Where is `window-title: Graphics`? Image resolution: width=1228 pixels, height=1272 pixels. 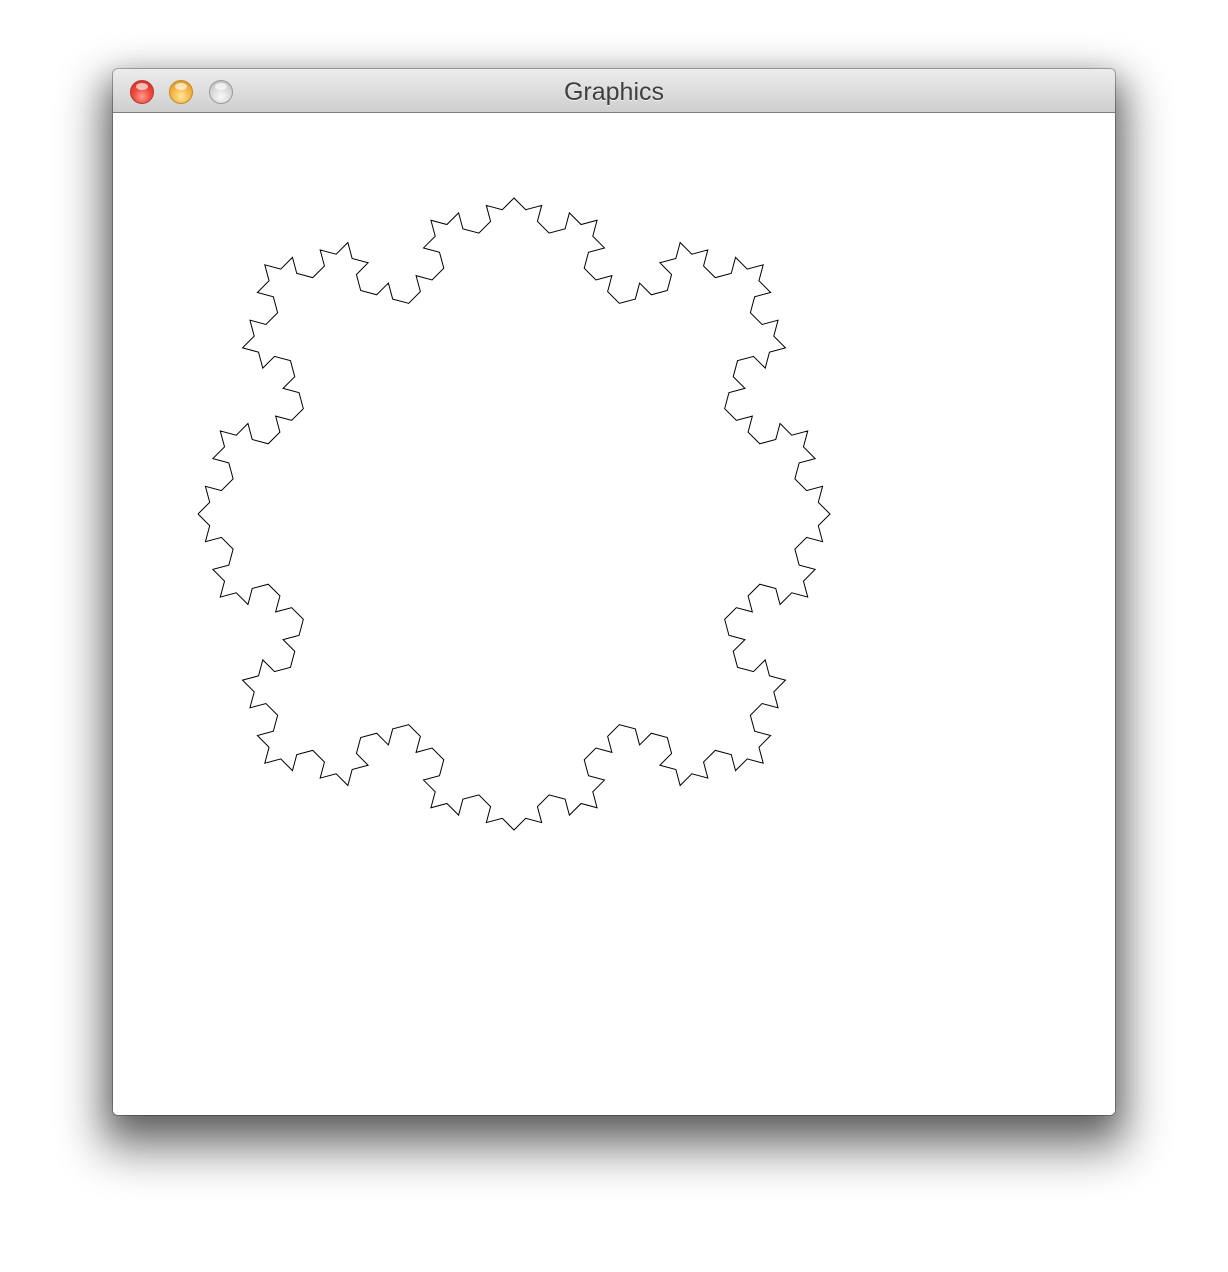
window-title: Graphics is located at coordinates (614, 92).